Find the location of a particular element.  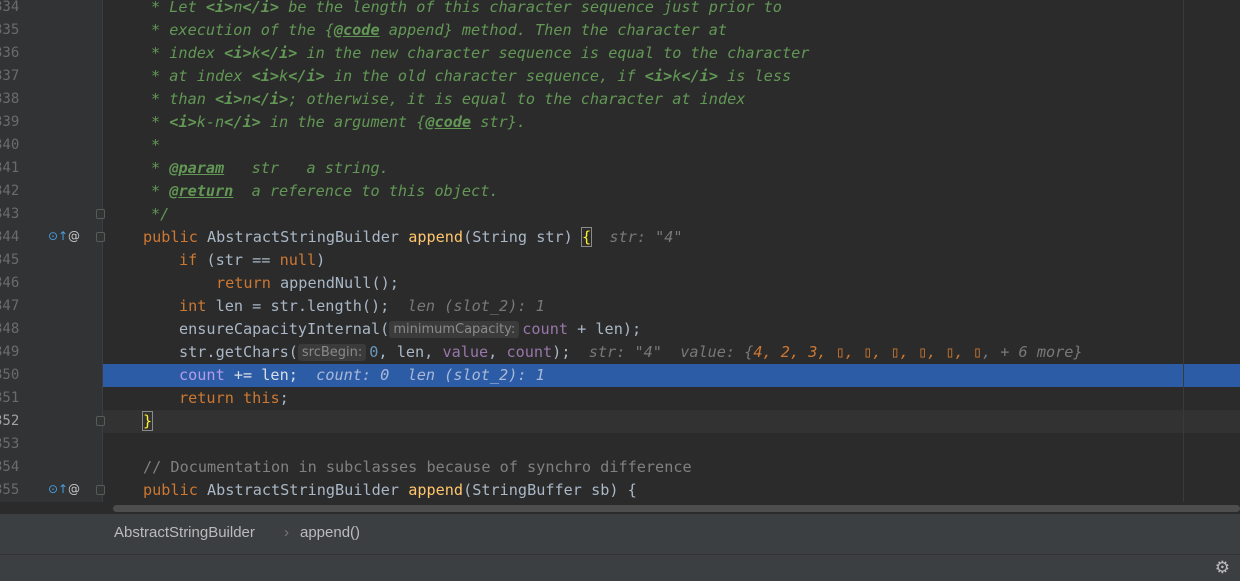

line-number: 347 is located at coordinates (9, 306).